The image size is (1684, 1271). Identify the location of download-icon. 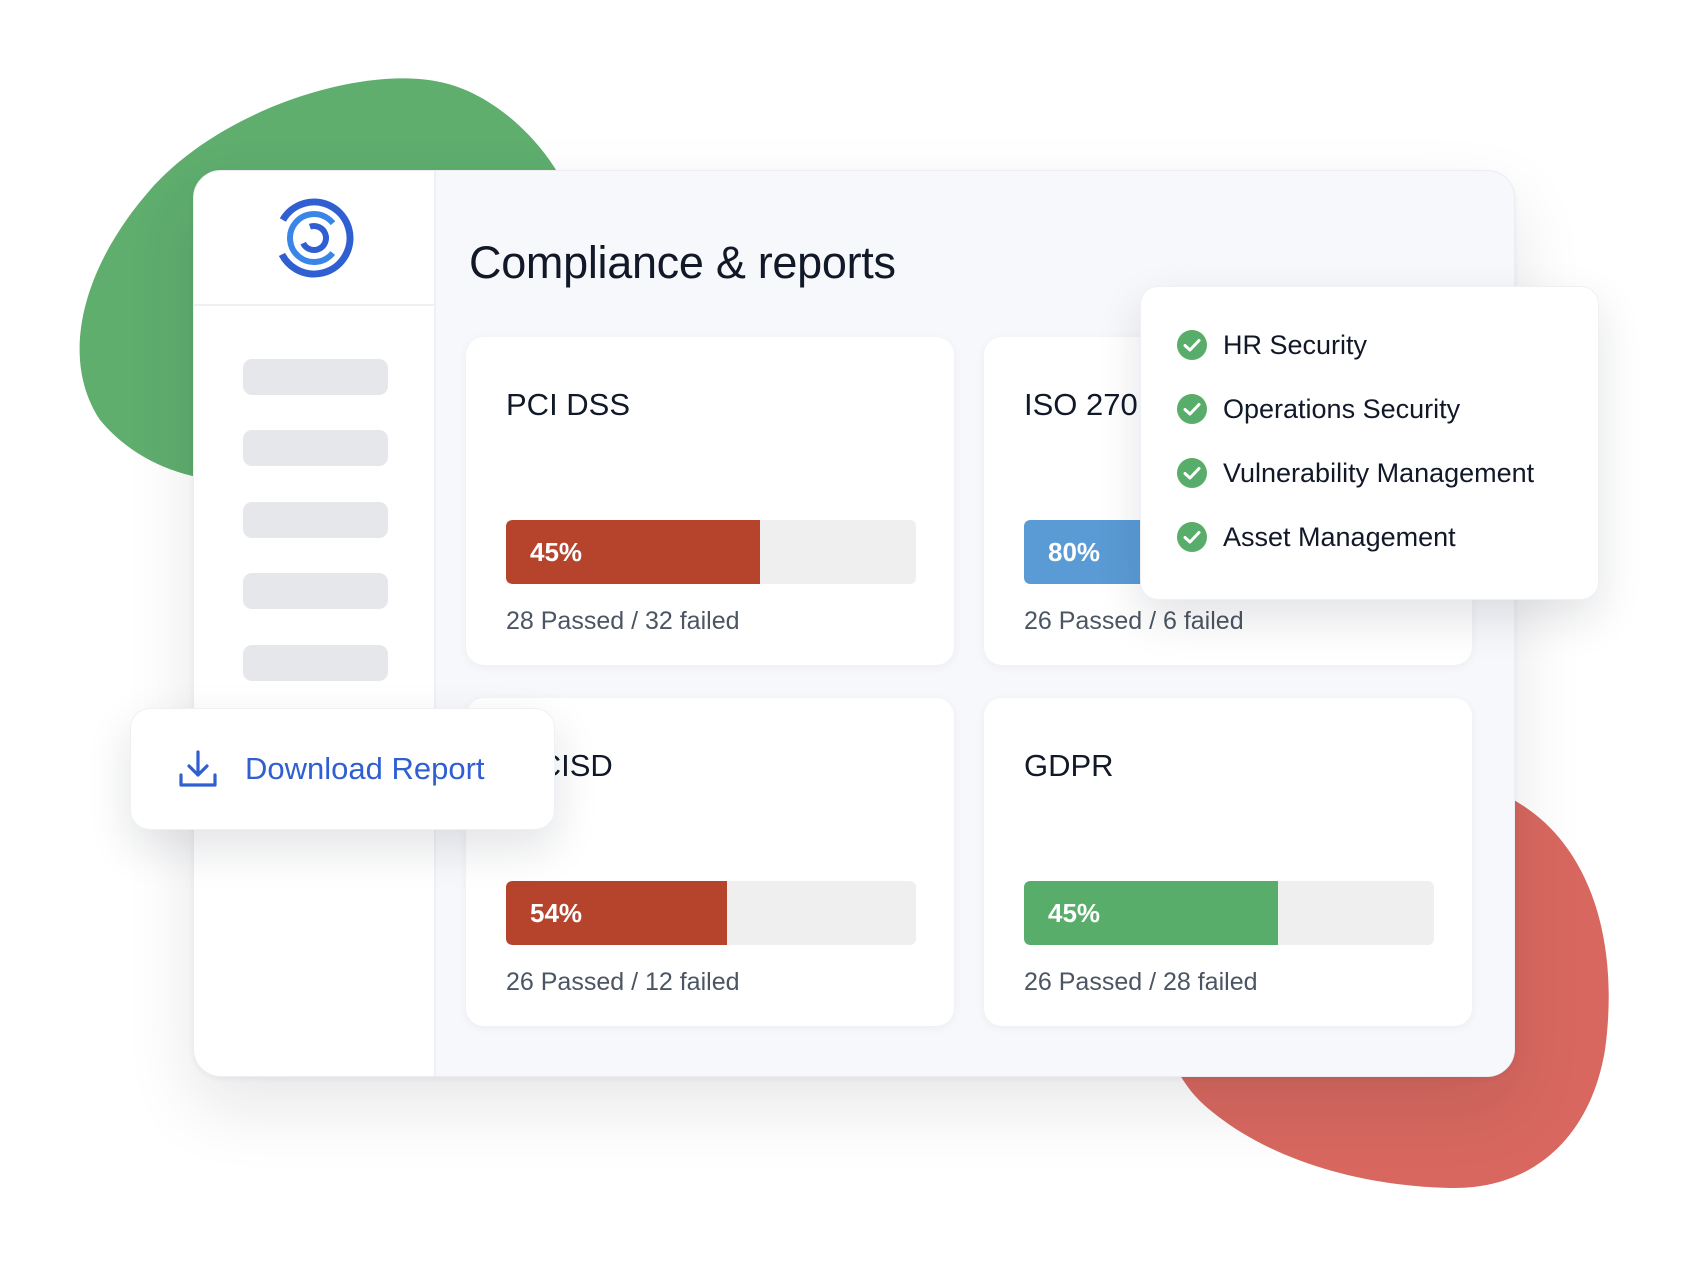
(198, 768).